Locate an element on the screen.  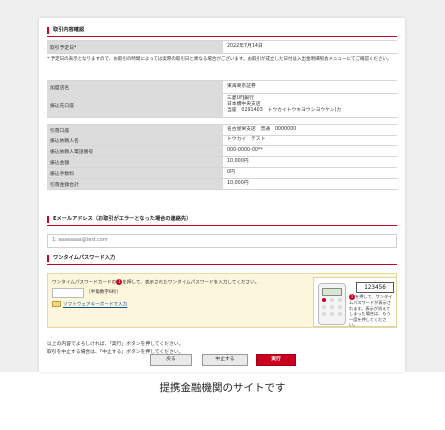
keyboard-icon is located at coordinates (56, 304).